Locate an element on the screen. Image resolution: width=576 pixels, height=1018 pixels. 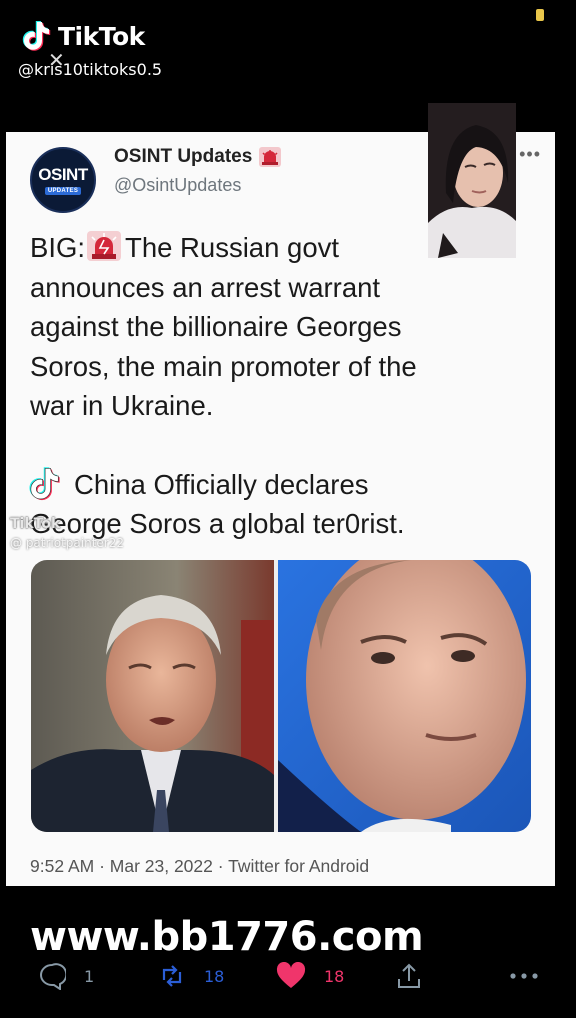
reply-count: 1 is located at coordinates (89, 976).